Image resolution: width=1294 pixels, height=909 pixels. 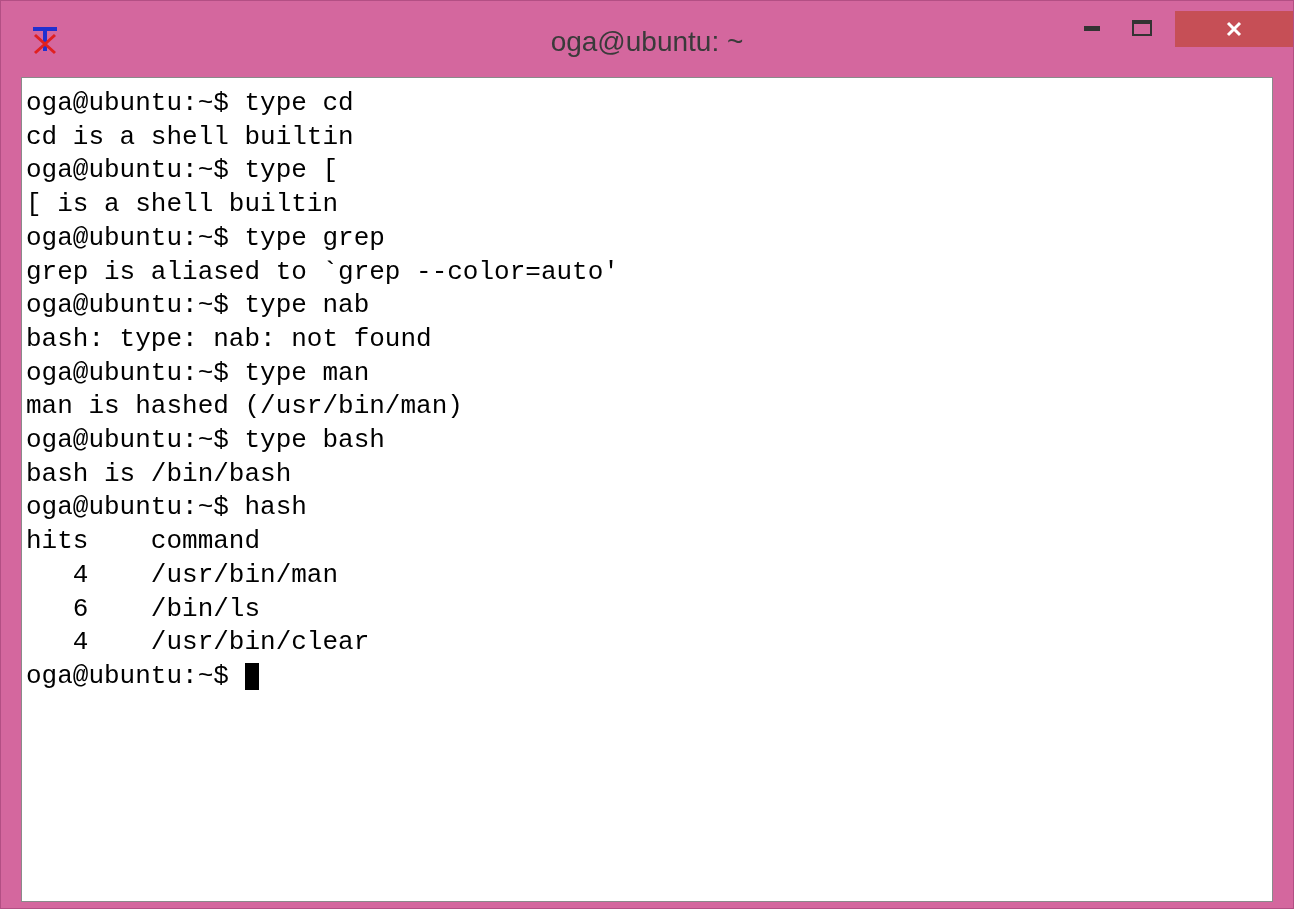 What do you see at coordinates (159, 474) in the screenshot?
I see `terminal-line: bash is /bin/bash` at bounding box center [159, 474].